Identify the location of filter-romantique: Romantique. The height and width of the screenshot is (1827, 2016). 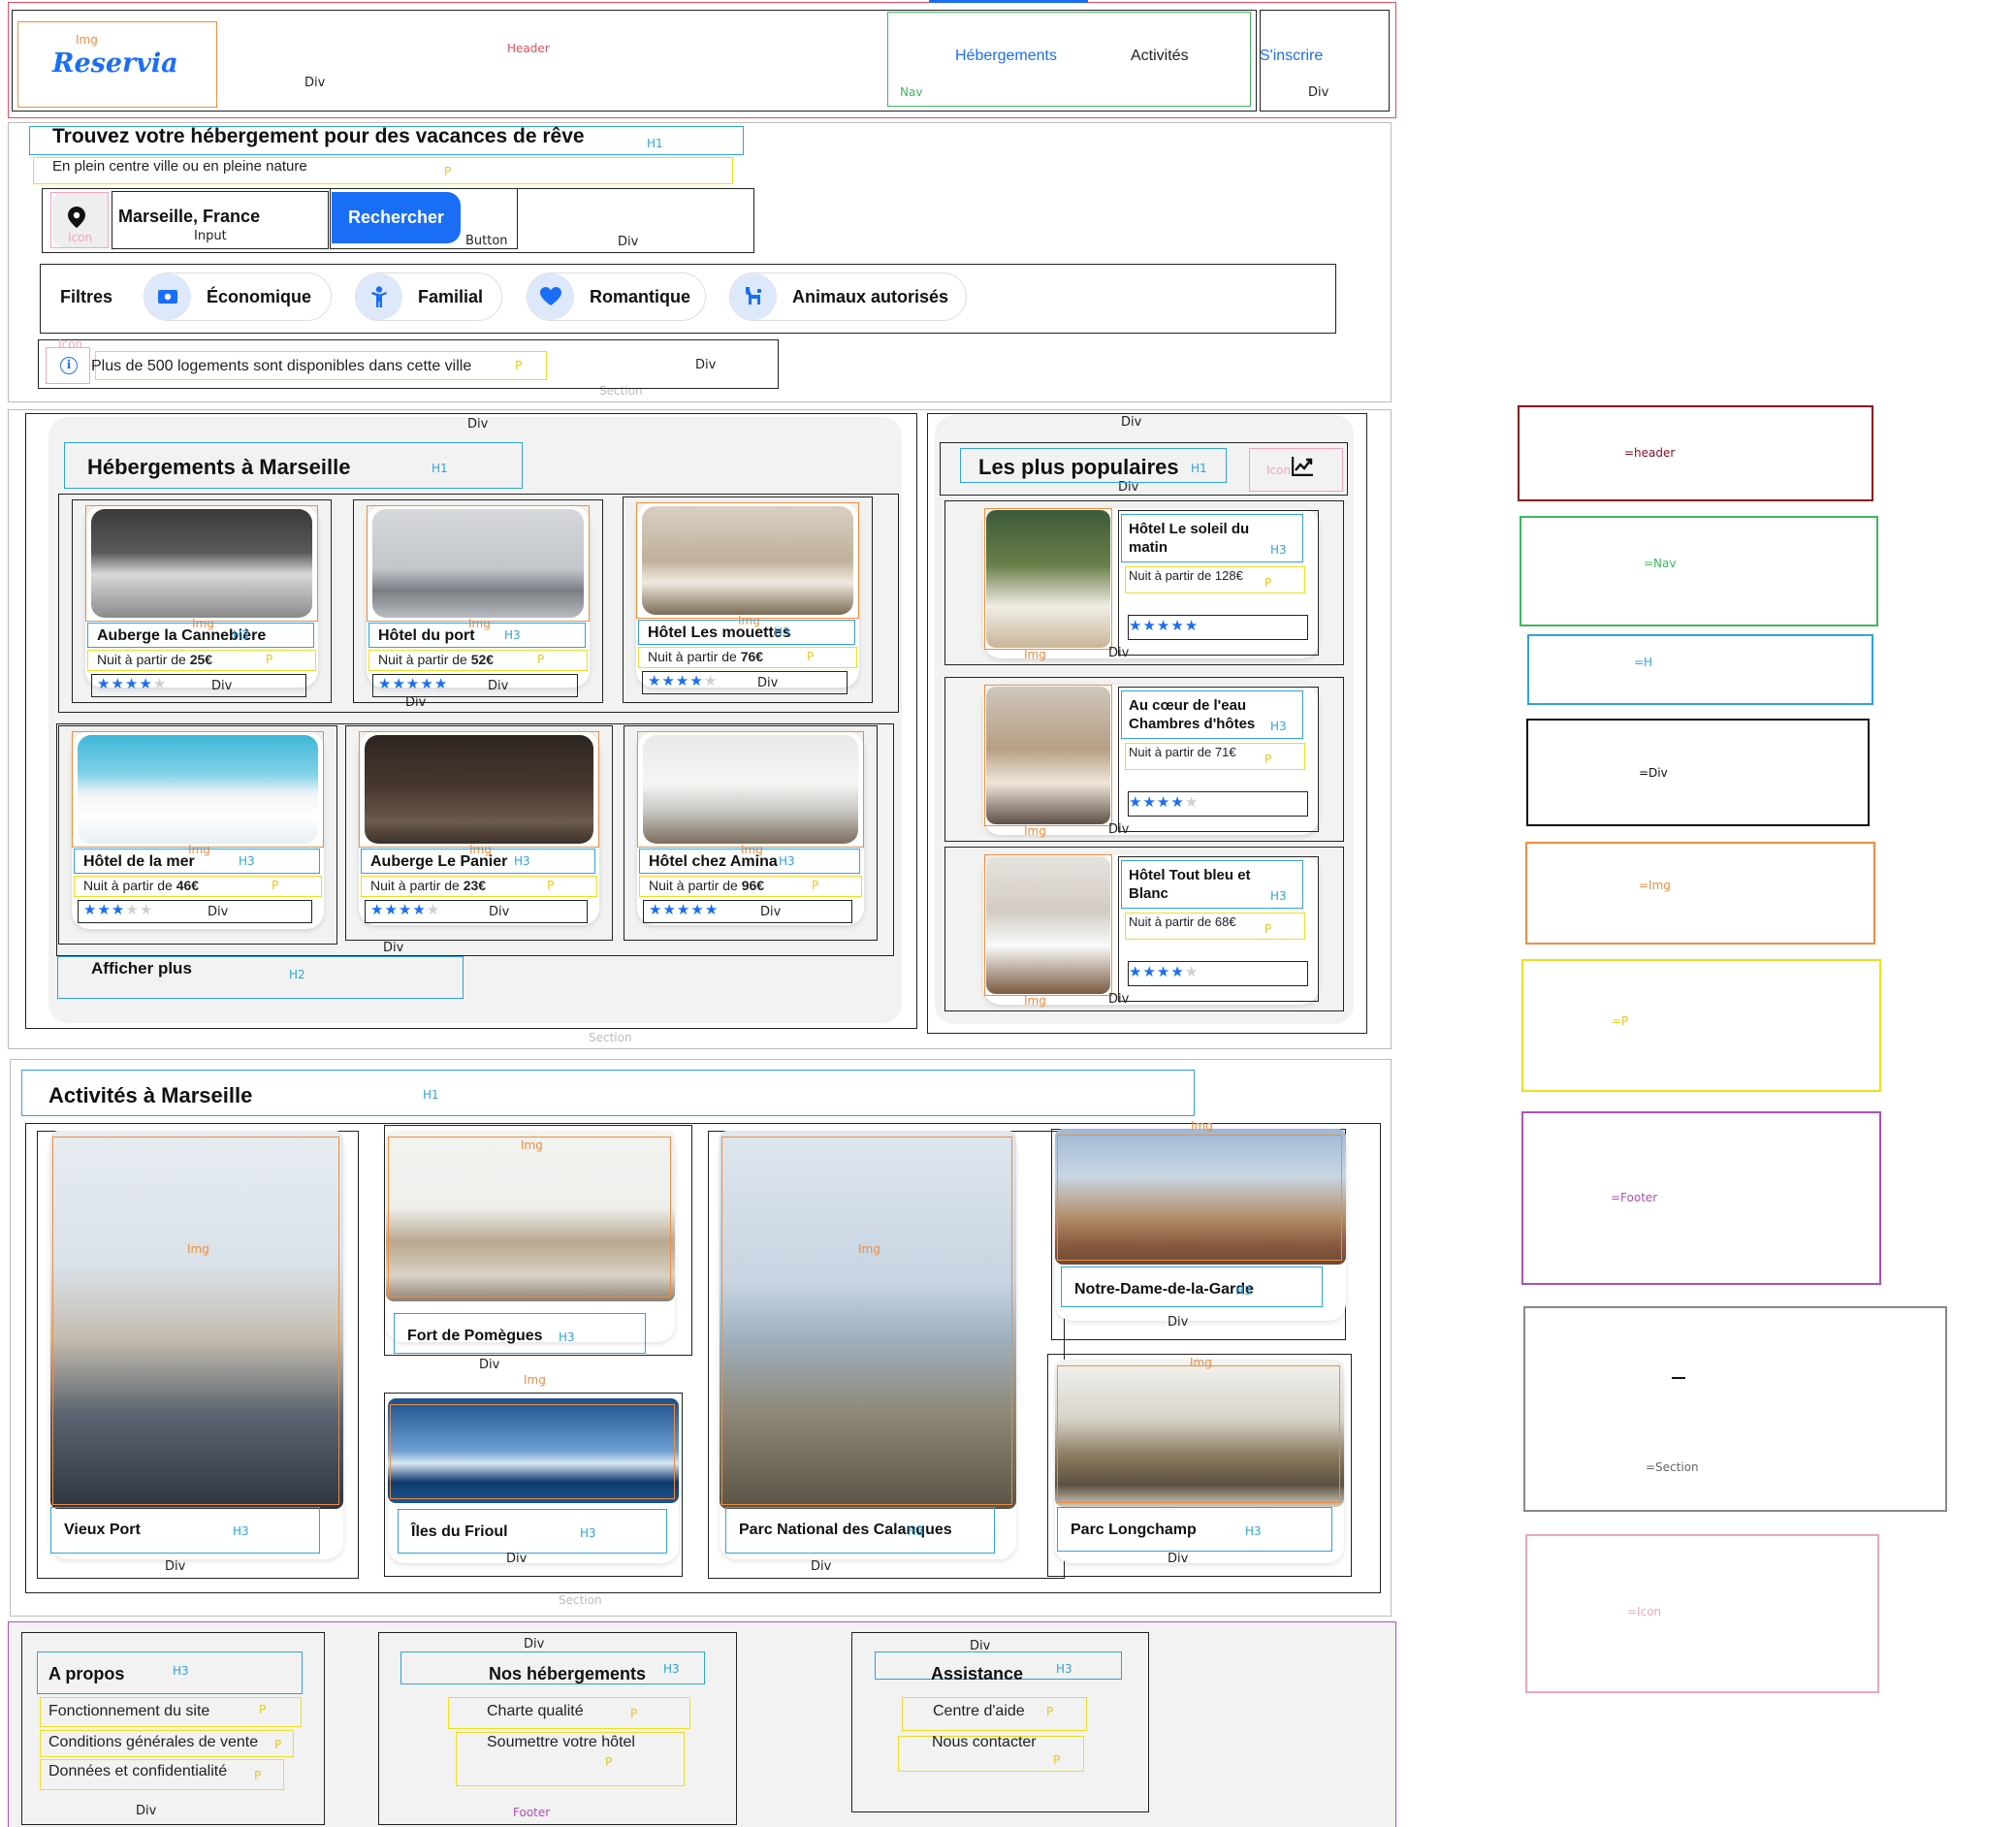
(616, 296).